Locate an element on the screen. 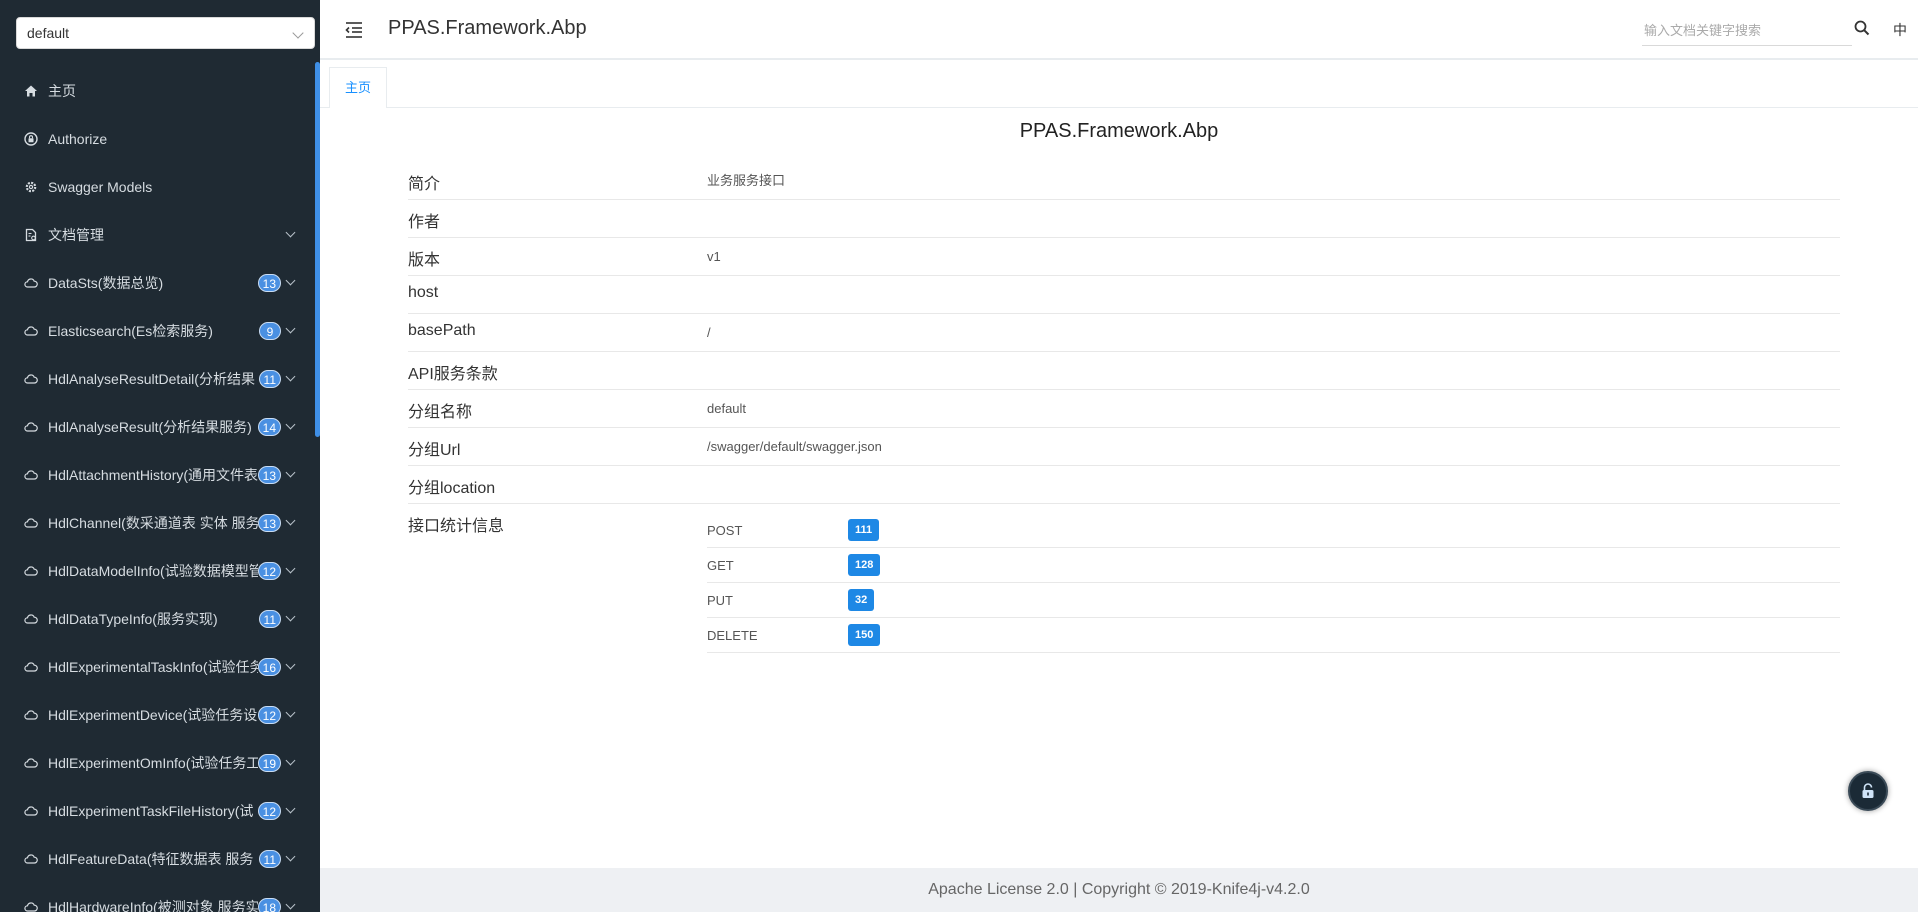 Image resolution: width=1918 pixels, height=912 pixels. sidebar-item: HdlDataTypeInfo(服务实现) 11 is located at coordinates (160, 619).